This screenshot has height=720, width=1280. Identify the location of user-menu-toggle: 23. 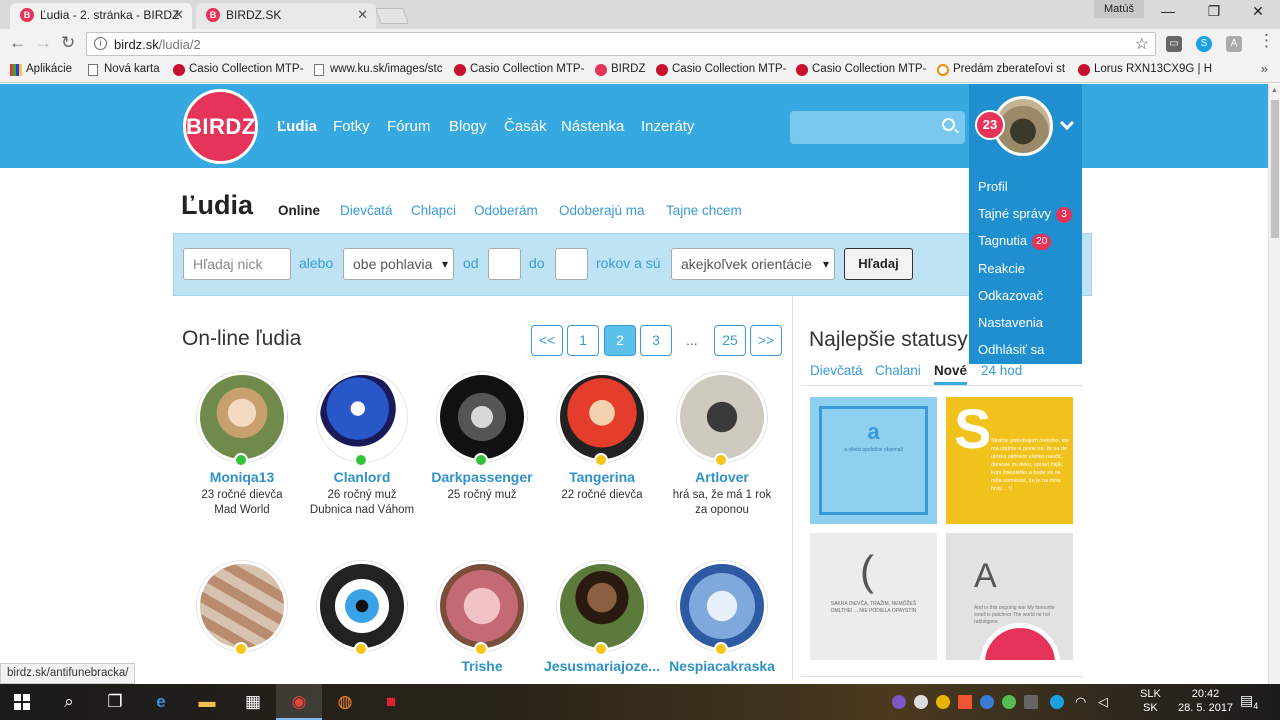
(1025, 126).